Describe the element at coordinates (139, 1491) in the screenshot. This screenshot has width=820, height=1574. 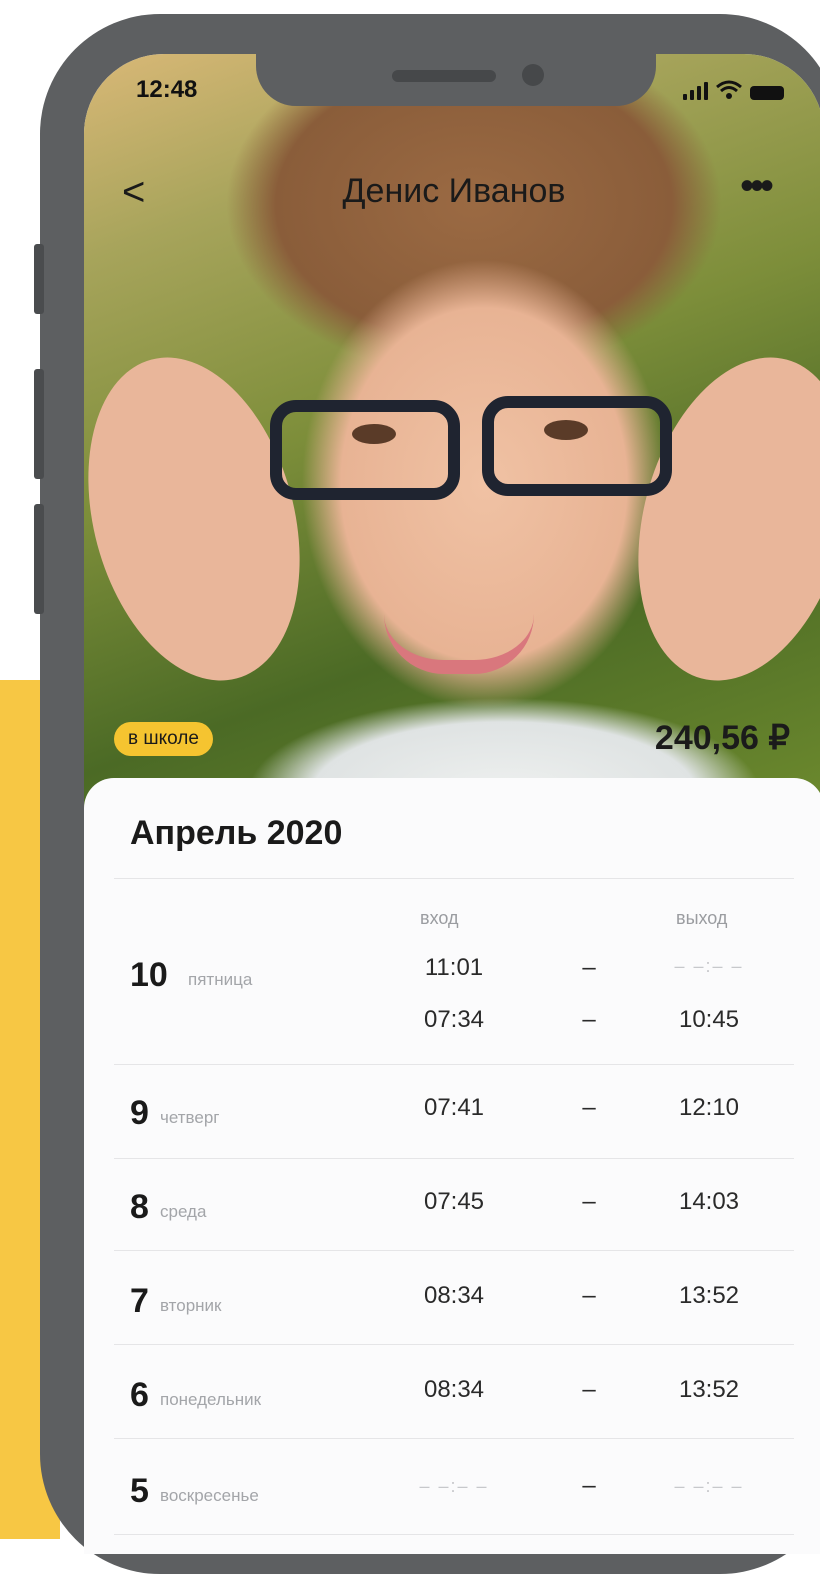
I see `day-number: 5` at that location.